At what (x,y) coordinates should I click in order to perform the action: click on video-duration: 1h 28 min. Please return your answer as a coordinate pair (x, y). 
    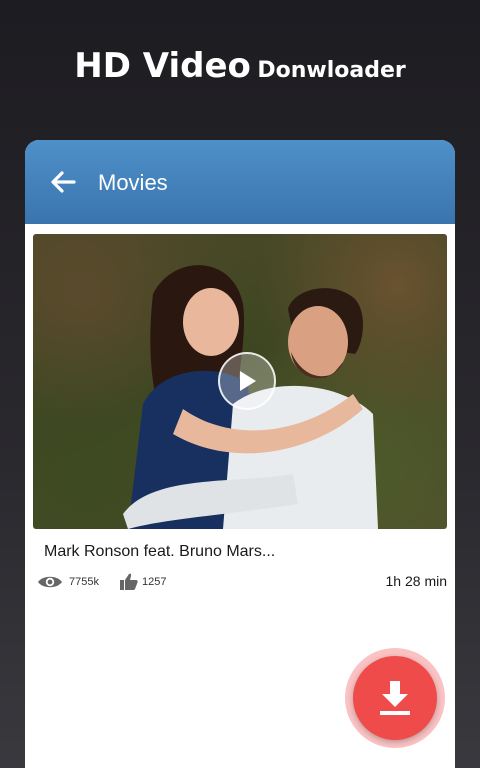
    Looking at the image, I should click on (416, 581).